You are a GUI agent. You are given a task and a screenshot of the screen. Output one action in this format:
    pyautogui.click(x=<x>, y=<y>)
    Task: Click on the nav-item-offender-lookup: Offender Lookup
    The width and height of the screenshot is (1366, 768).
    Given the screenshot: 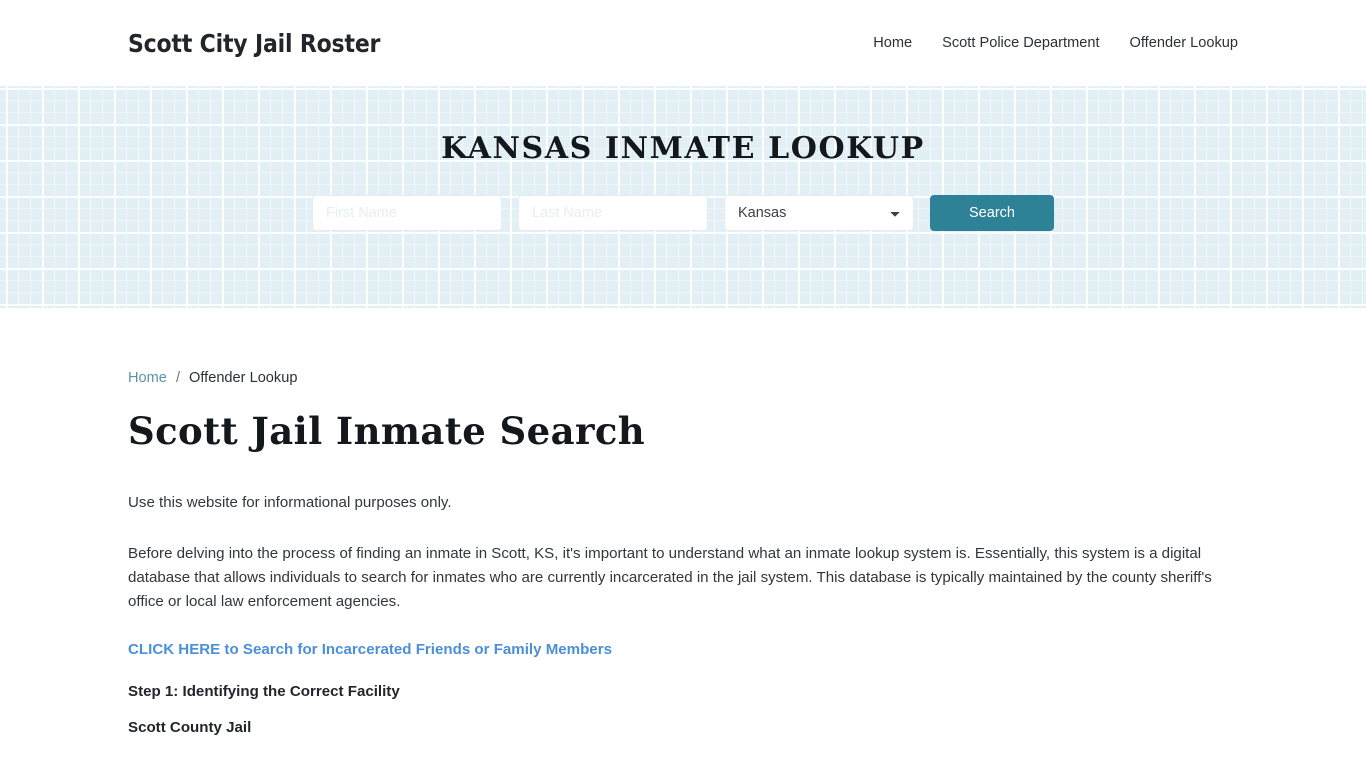 What is the action you would take?
    pyautogui.click(x=1184, y=43)
    